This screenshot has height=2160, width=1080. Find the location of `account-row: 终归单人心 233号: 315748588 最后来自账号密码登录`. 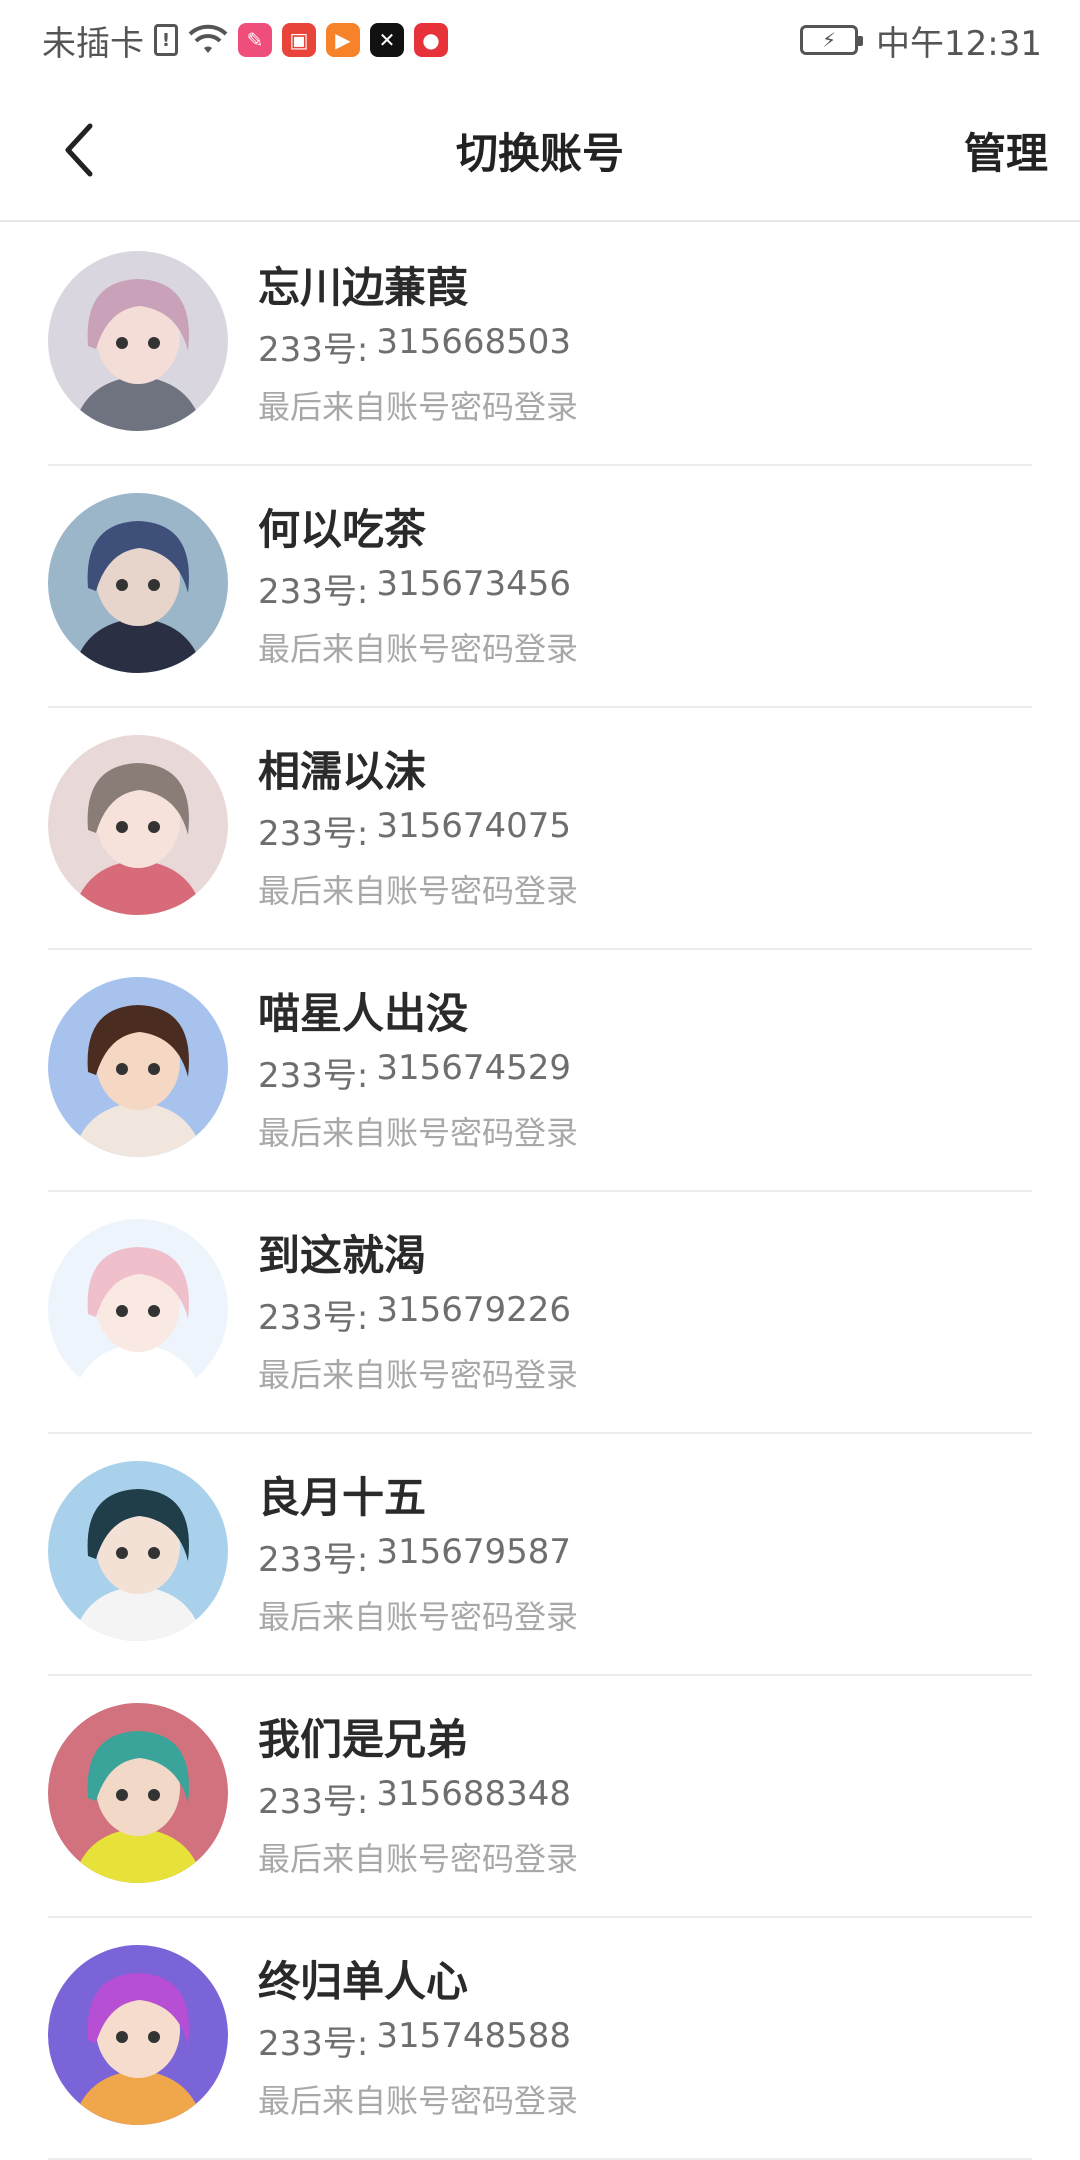

account-row: 终归单人心 233号: 315748588 最后来自账号密码登录 is located at coordinates (540, 2039).